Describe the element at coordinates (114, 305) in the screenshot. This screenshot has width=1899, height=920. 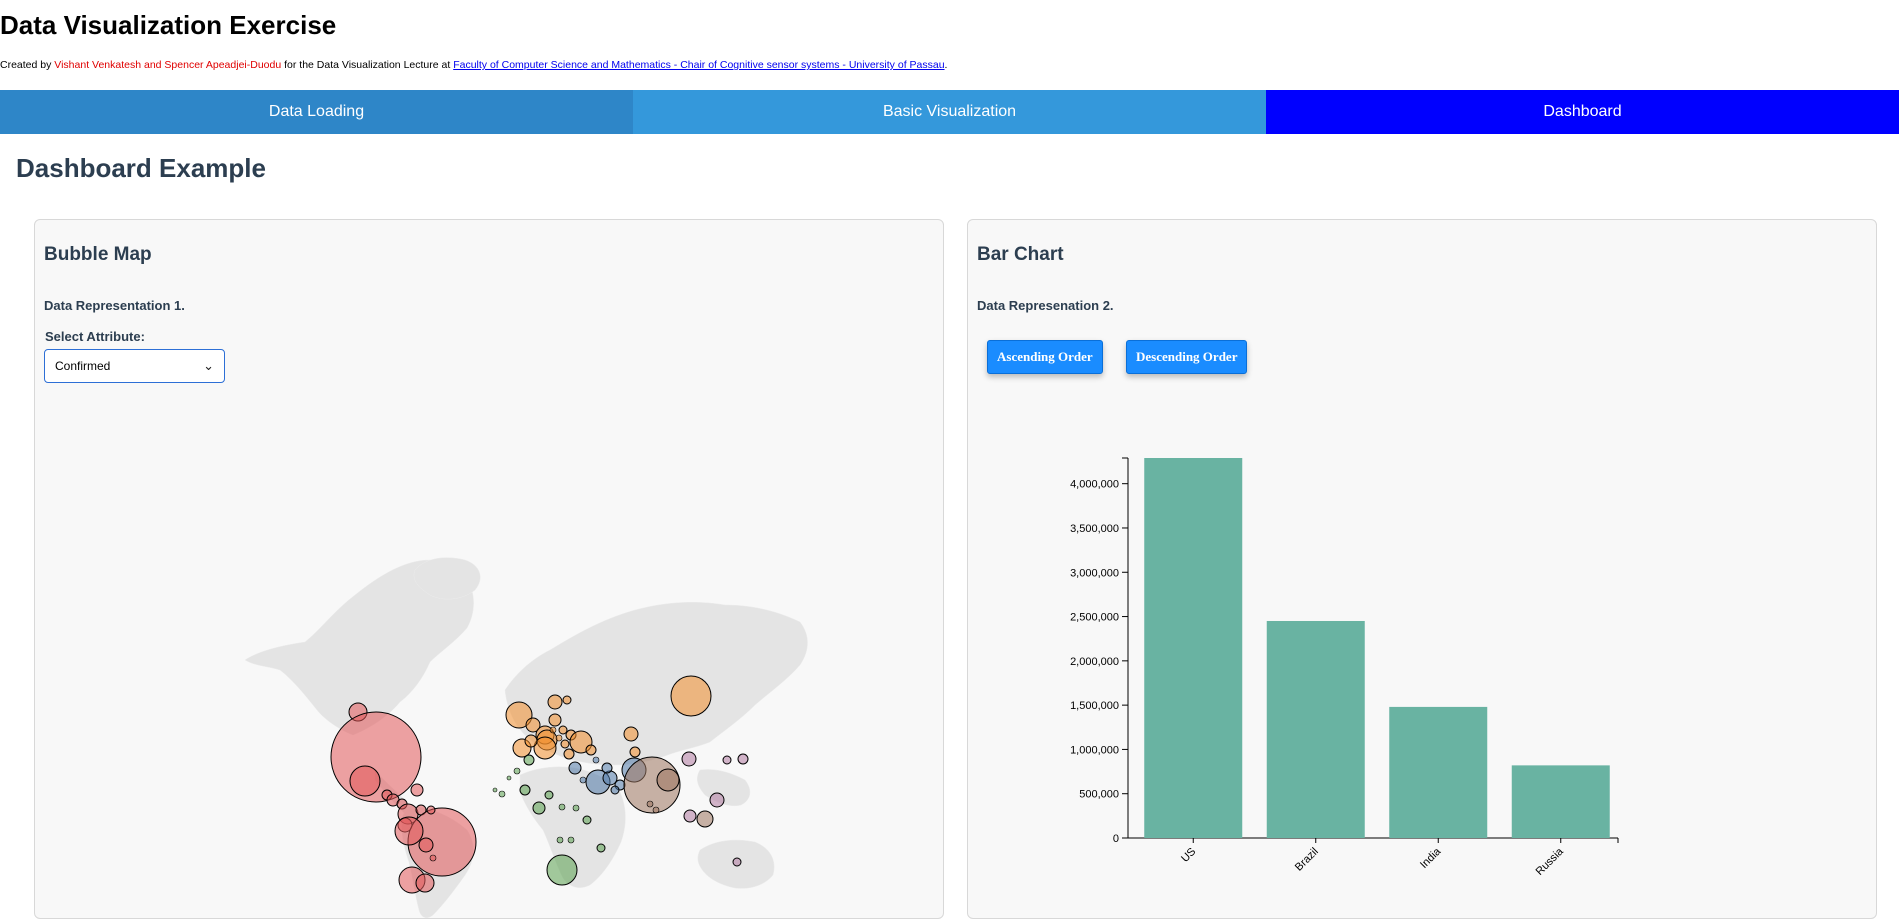
I see `bubble-map-subtitle: Data Representation 1.` at that location.